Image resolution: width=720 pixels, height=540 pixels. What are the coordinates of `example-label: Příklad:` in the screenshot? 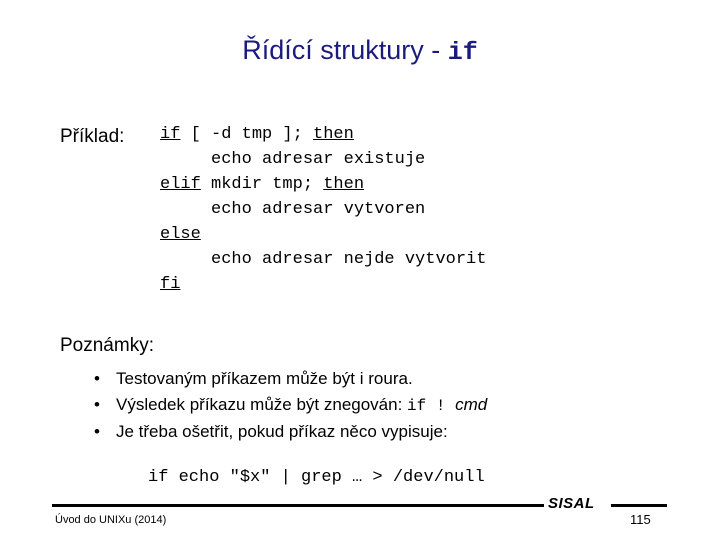 It's located at (92, 136).